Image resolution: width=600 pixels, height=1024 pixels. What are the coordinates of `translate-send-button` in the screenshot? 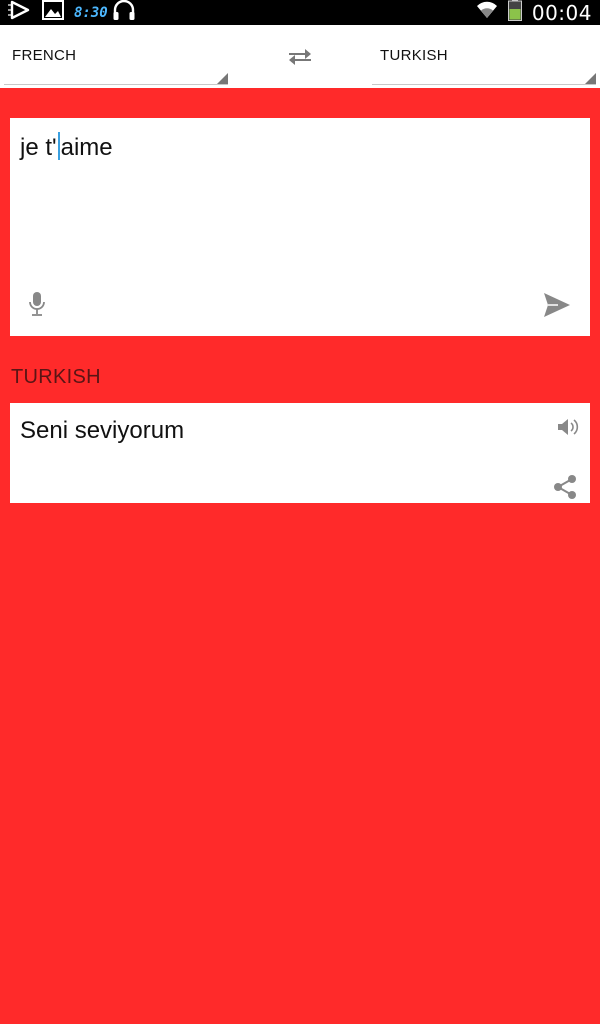 It's located at (557, 305).